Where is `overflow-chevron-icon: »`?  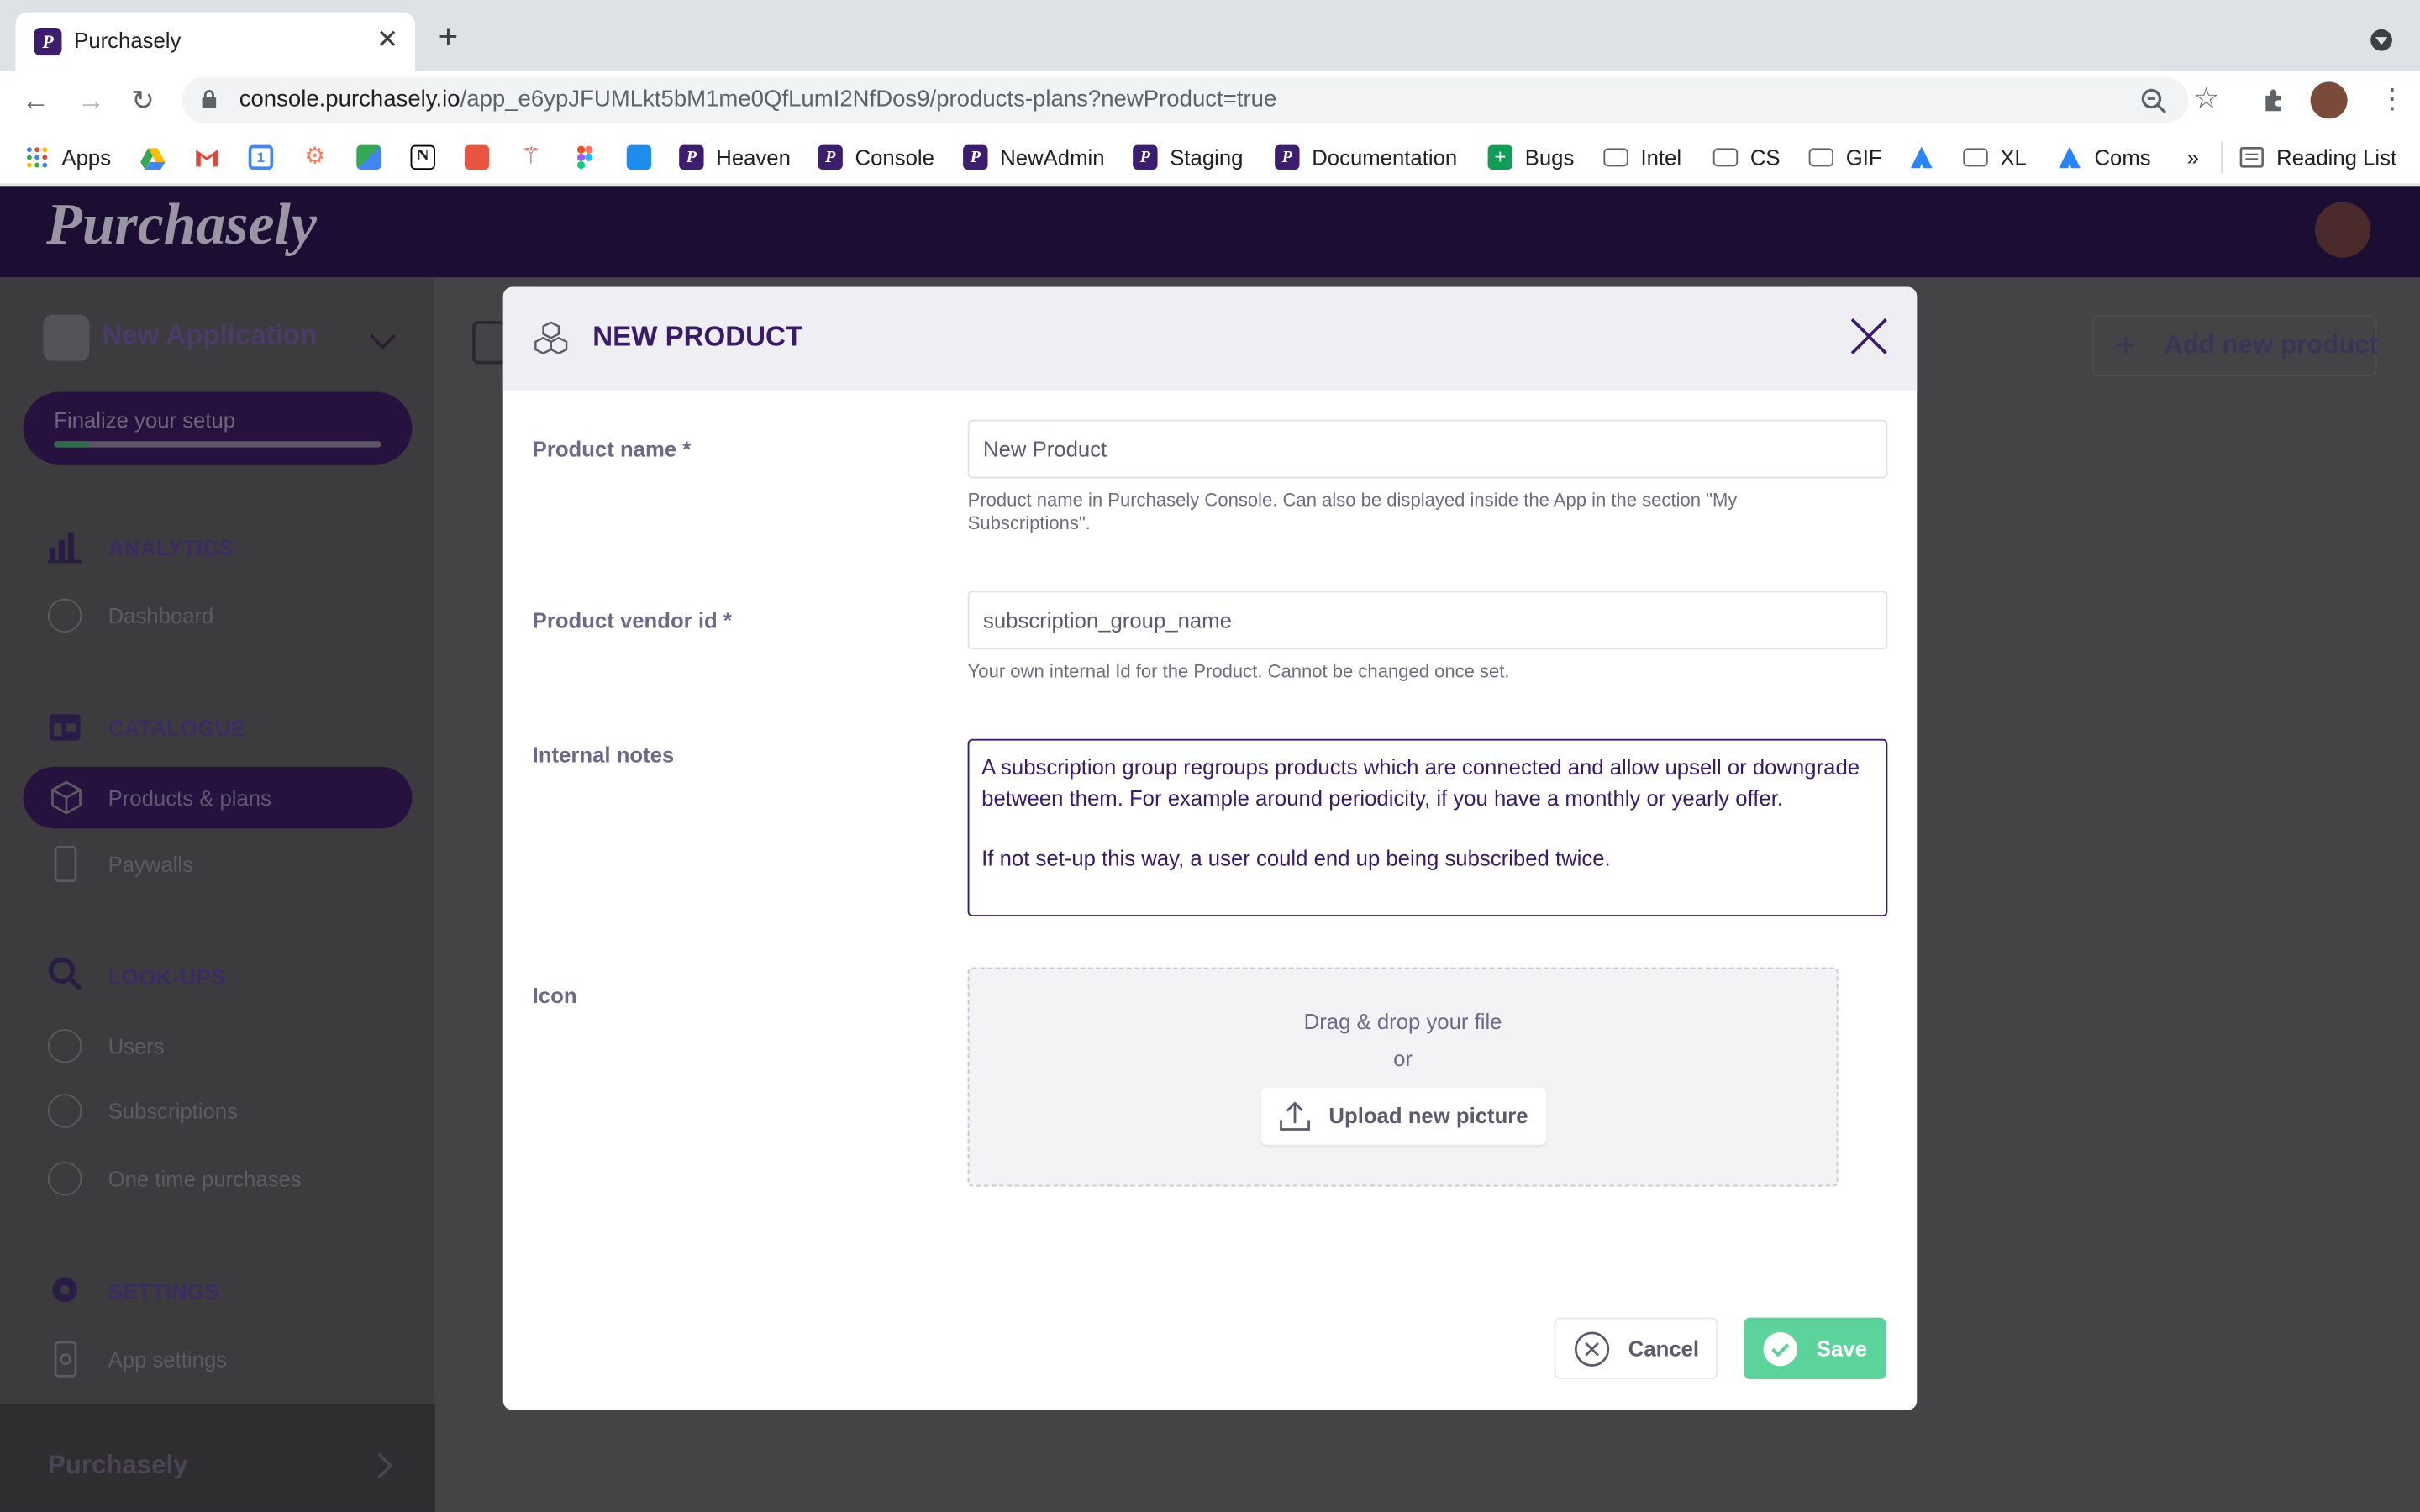
overflow-chevron-icon: » is located at coordinates (2192, 157).